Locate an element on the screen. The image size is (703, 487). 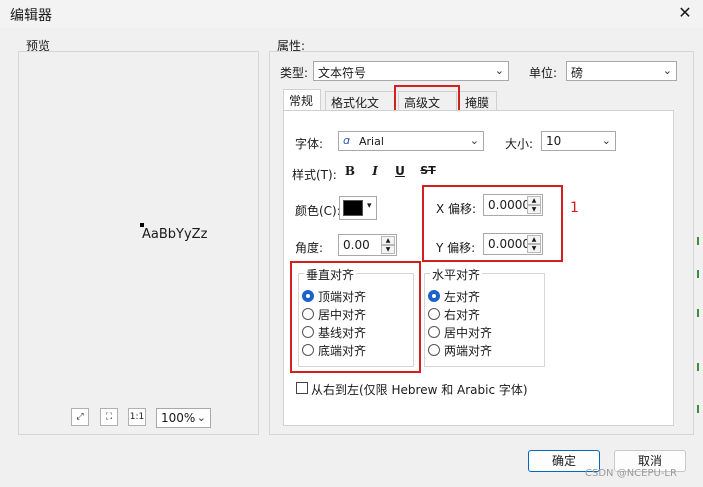
title-bar: 编辑器 ✕ is located at coordinates (351, 14).